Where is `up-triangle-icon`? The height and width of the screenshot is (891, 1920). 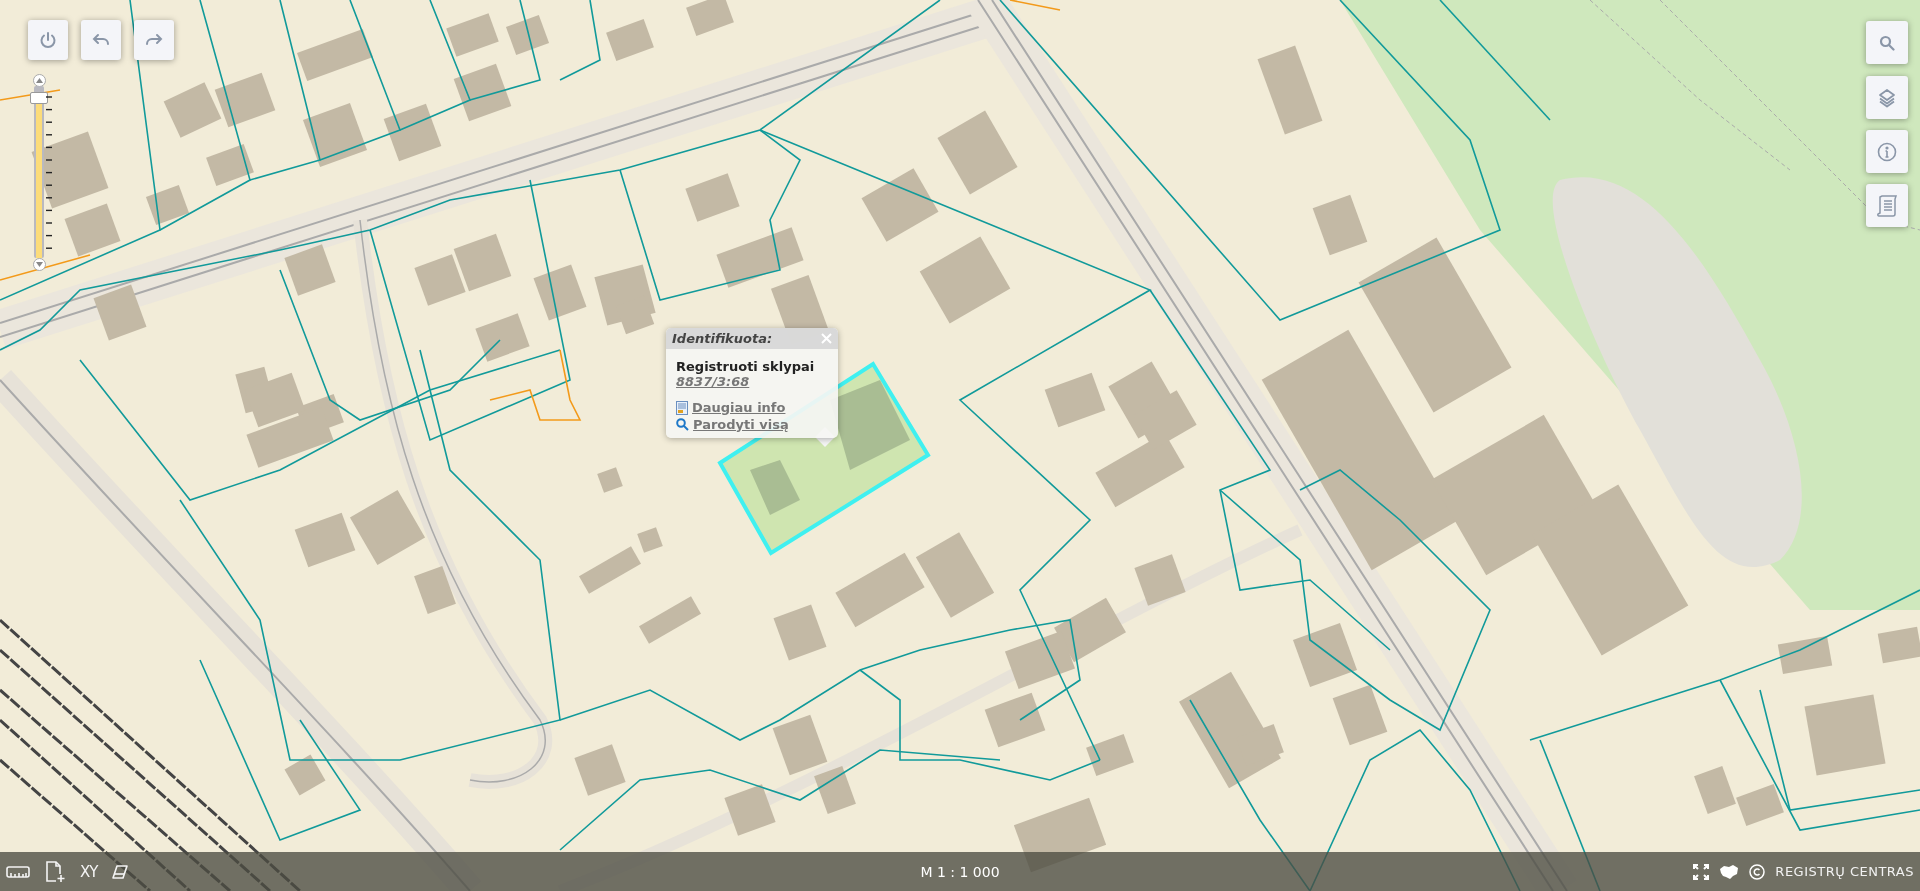
up-triangle-icon is located at coordinates (39, 80).